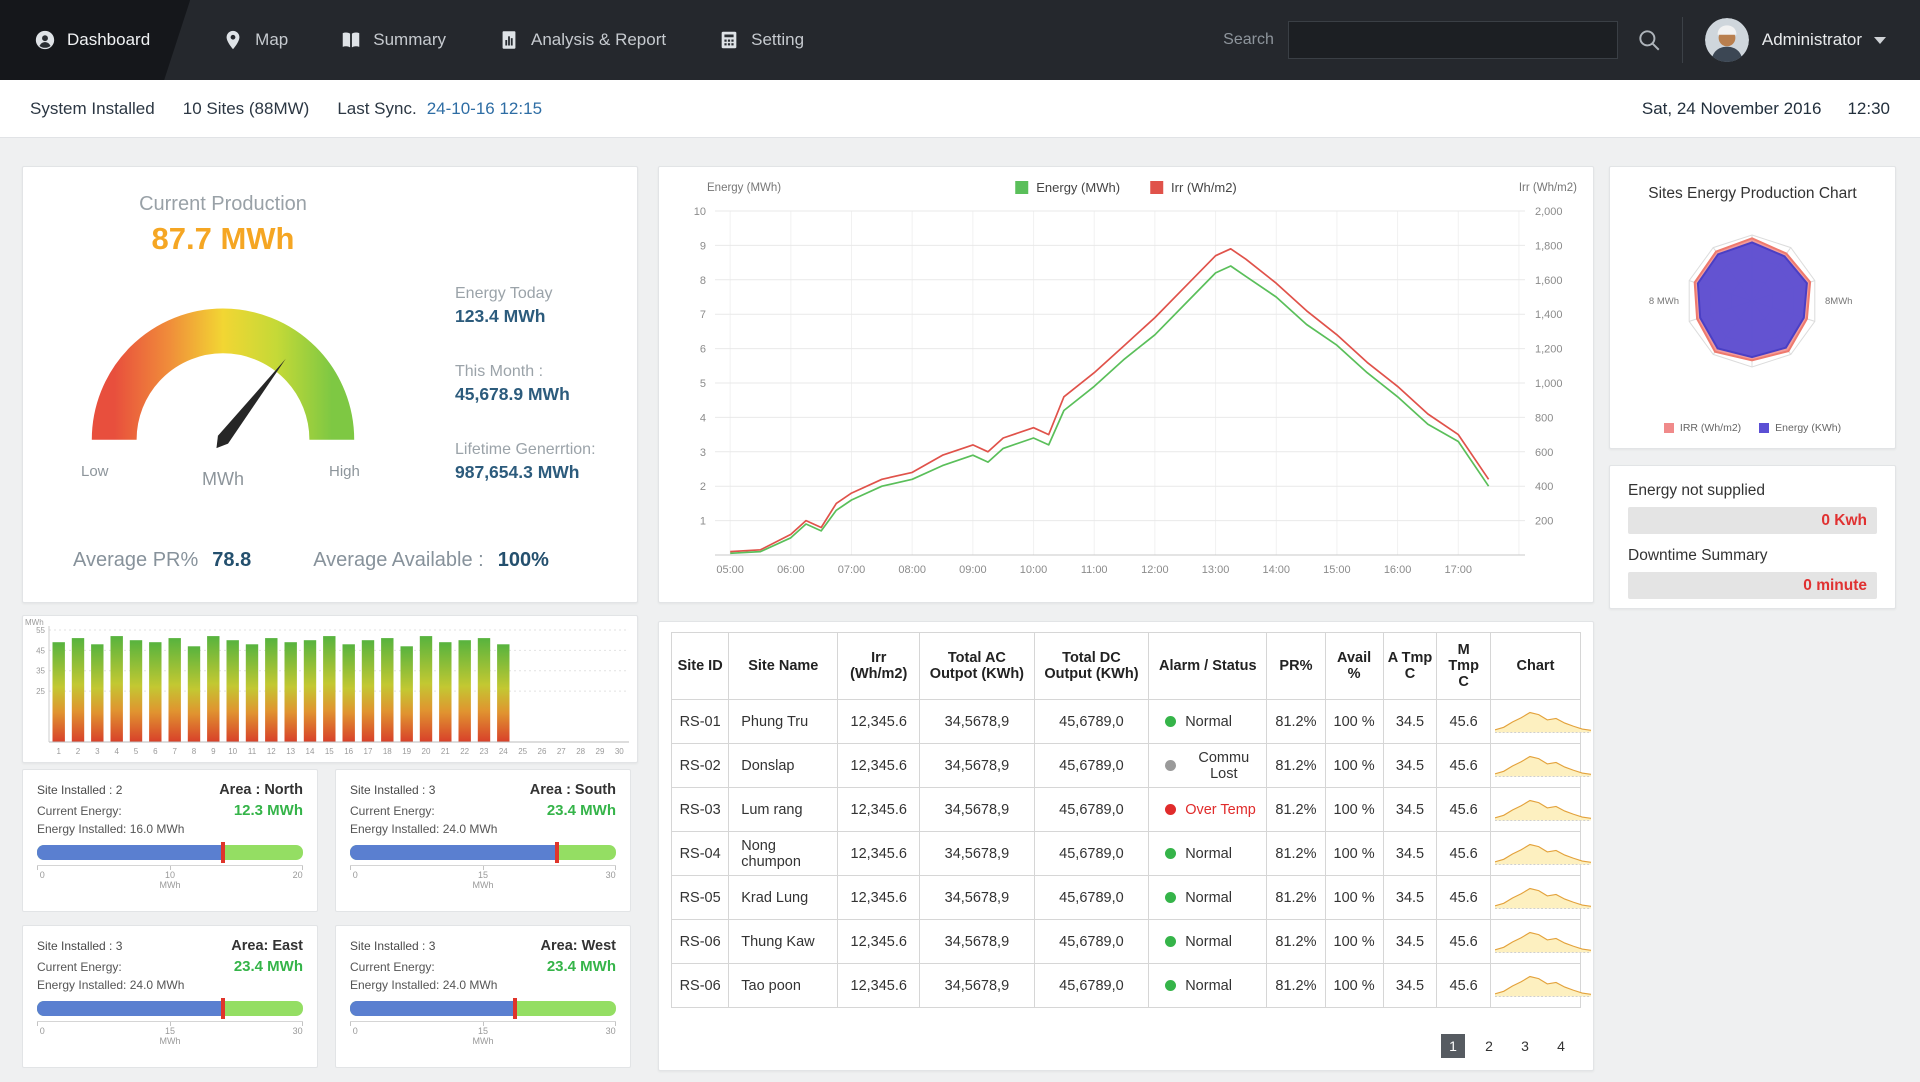 This screenshot has width=1920, height=1082. Describe the element at coordinates (545, 384) in the screenshot. I see `stat-this-month: This Month : 45,678.9 MWh` at that location.